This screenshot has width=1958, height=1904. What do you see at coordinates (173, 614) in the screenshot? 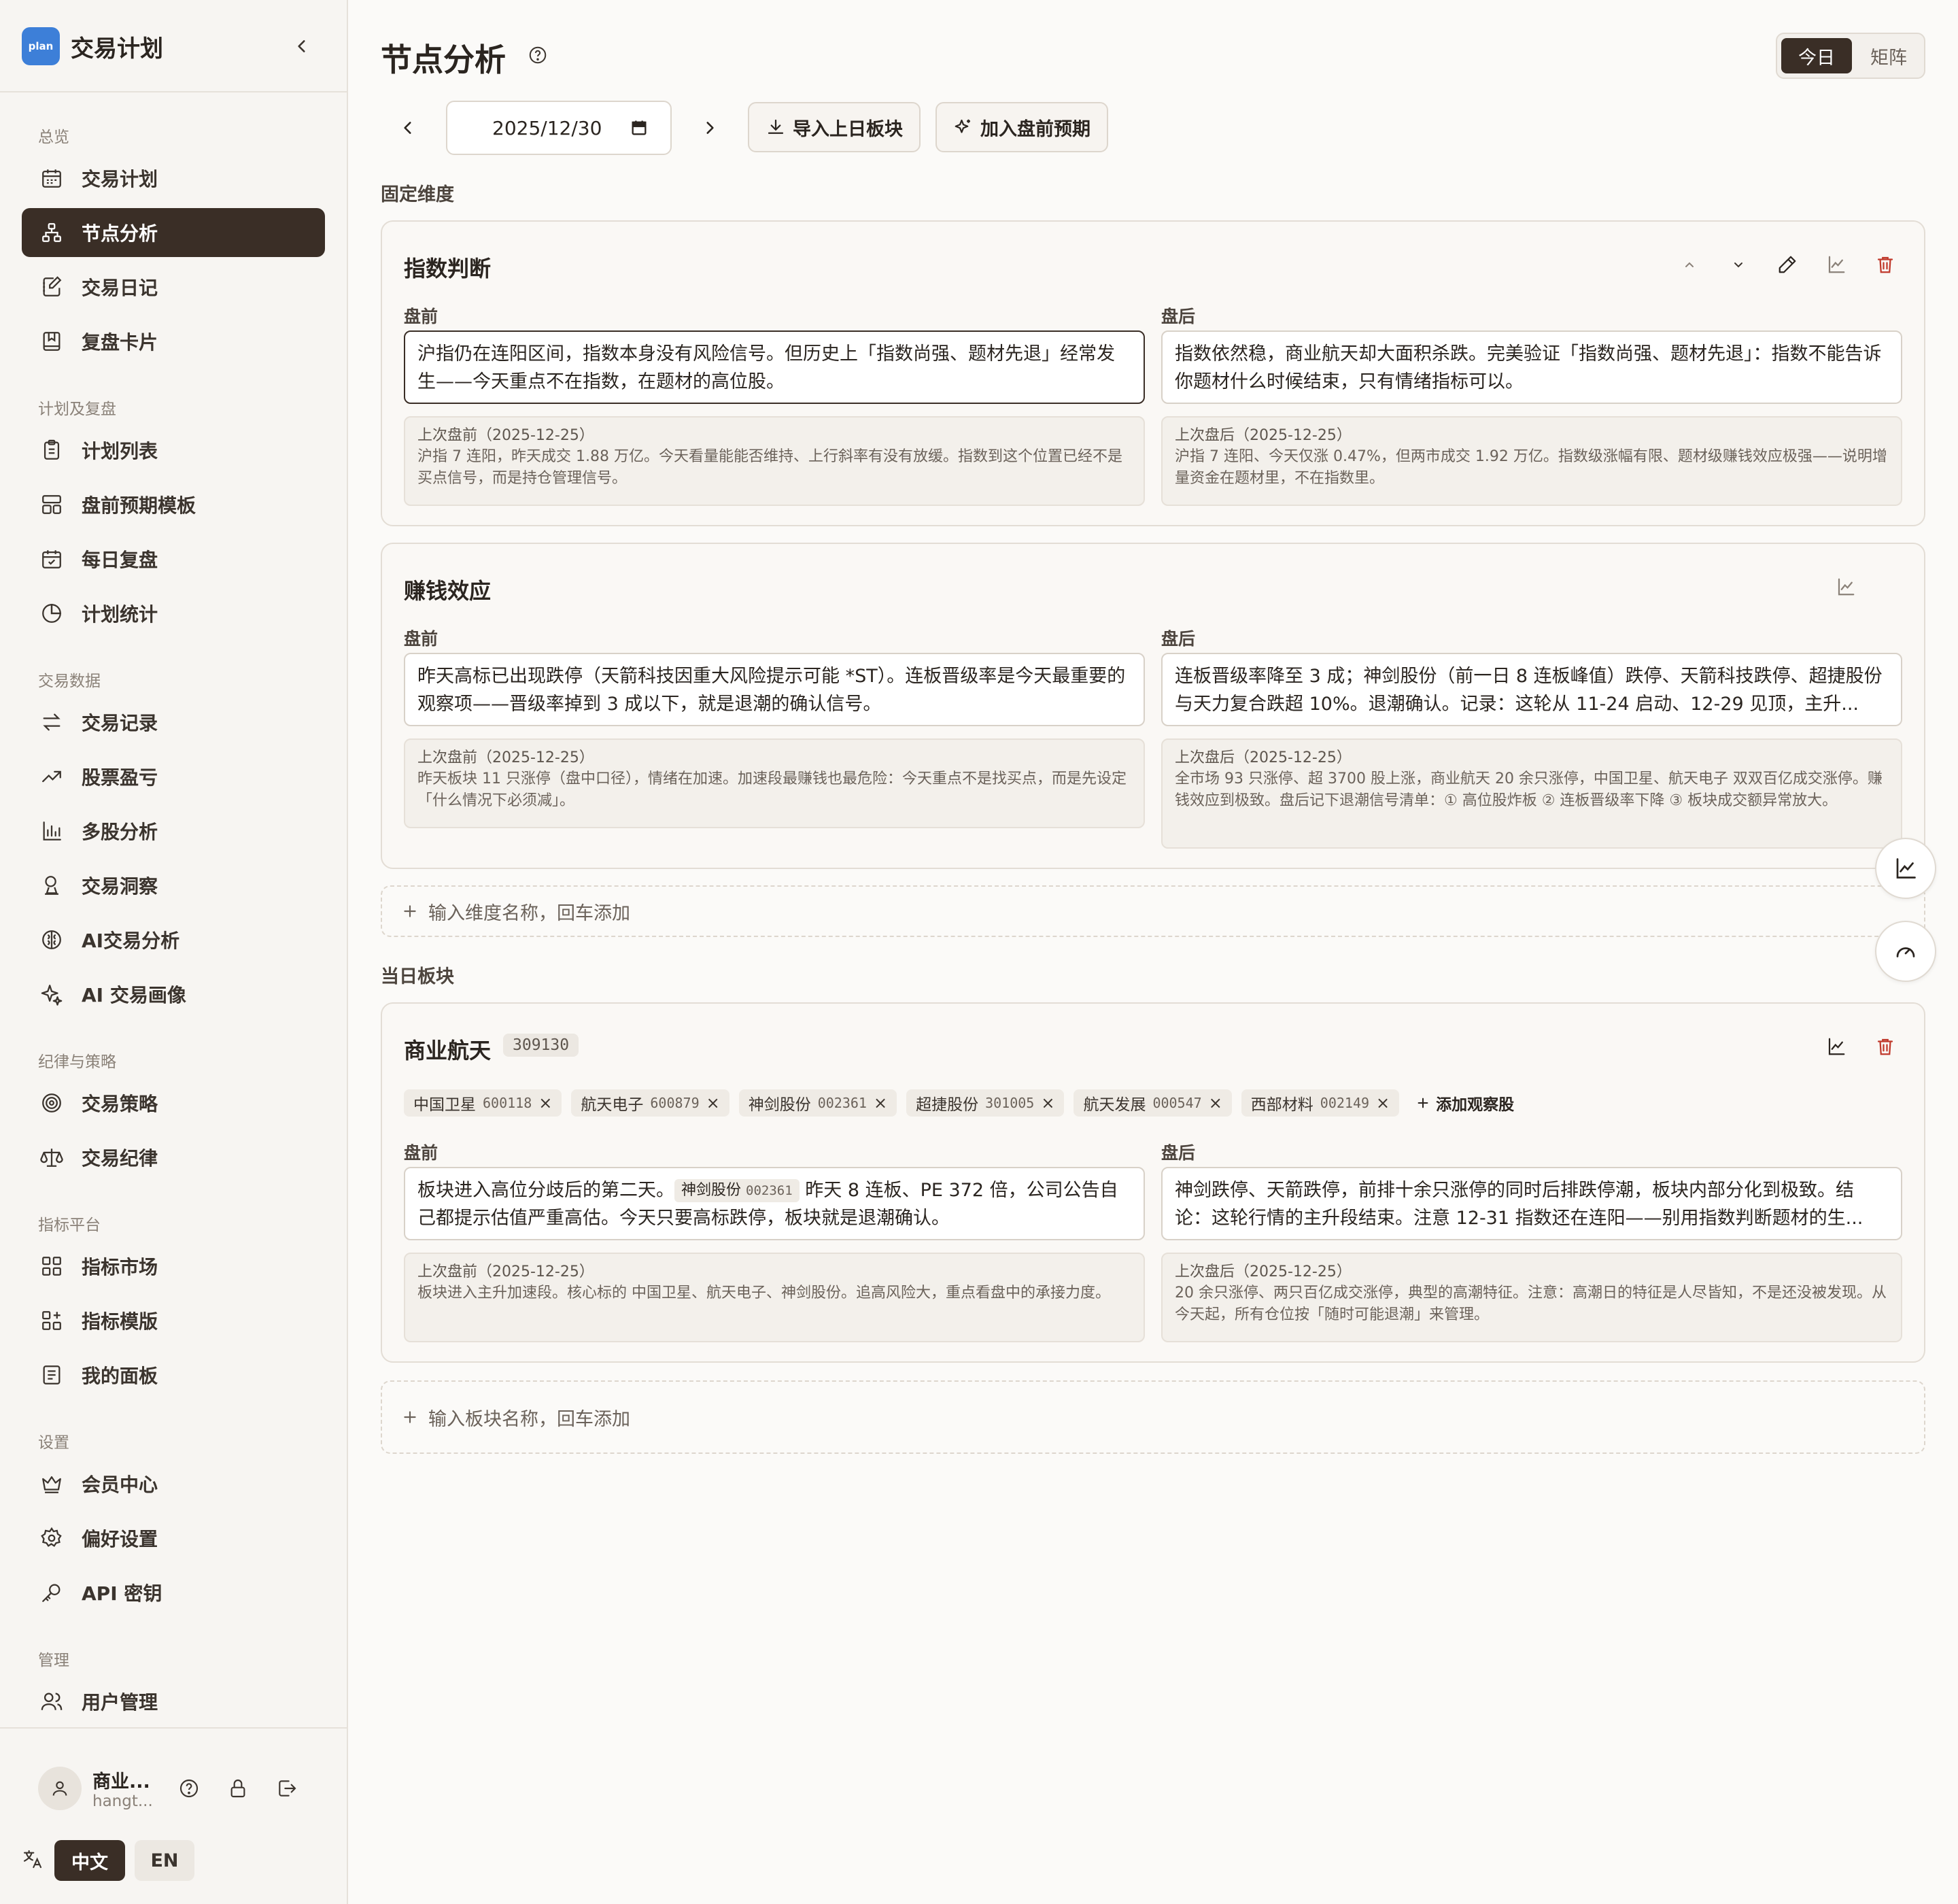
I see `sidebar-item-plan-stats: 计划统计` at bounding box center [173, 614].